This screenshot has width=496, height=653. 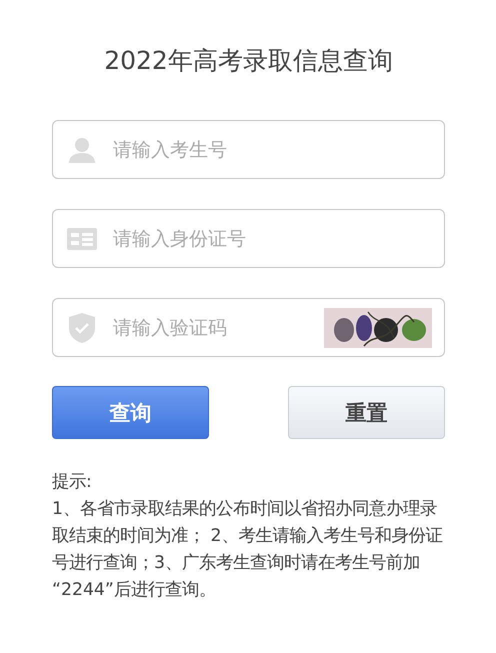 I want to click on tips-heading: 提示:, so click(x=72, y=482).